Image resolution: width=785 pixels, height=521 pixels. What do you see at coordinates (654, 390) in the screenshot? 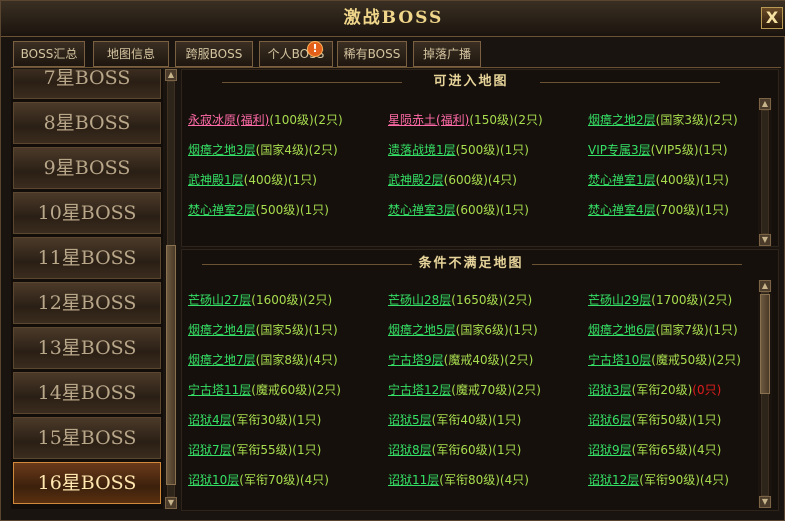
I see `map-entry: 诏狱3层(军衔20级)(0只)` at bounding box center [654, 390].